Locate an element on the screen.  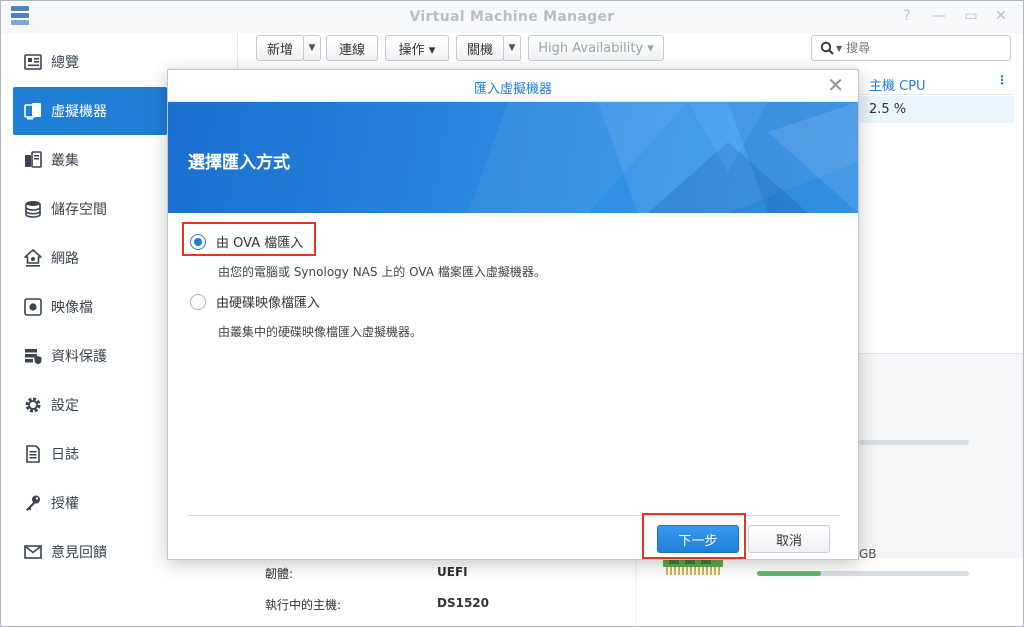
radio-option-label: 由硬碟映像檔匯入 is located at coordinates (268, 303).